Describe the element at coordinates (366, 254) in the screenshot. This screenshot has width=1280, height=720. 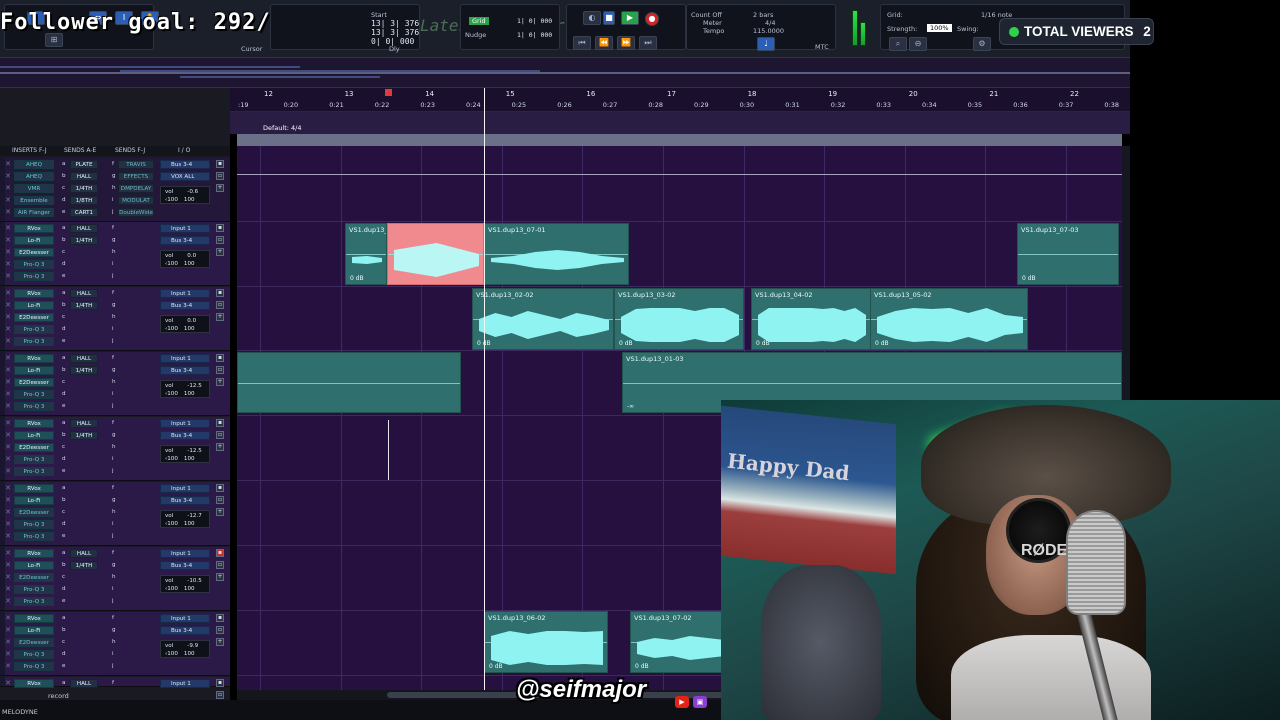
I see `audio-clip: VS1.dup13_ 0 dB` at that location.